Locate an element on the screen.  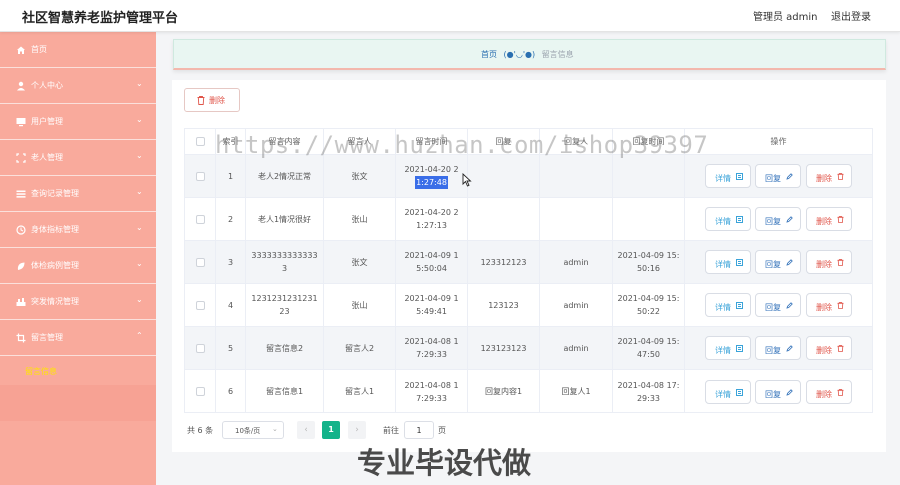
sidebar-item-emergencies: 突发情况管理 ⌄ is located at coordinates (78, 302).